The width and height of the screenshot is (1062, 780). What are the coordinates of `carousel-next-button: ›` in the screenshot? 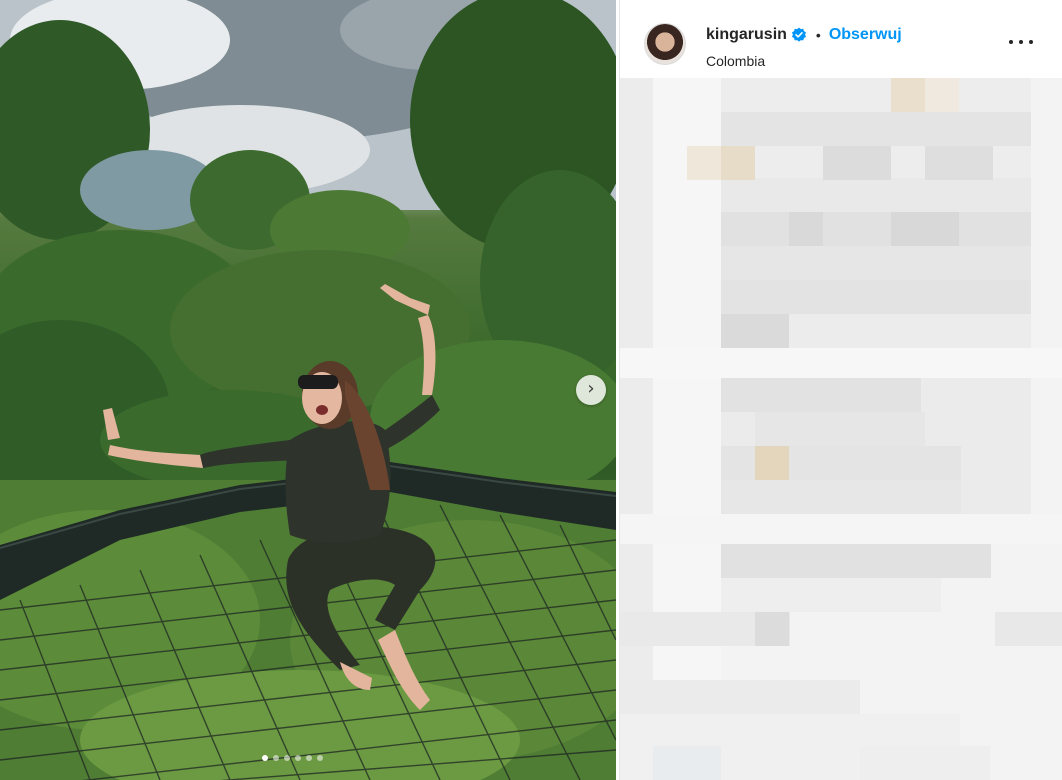 It's located at (591, 390).